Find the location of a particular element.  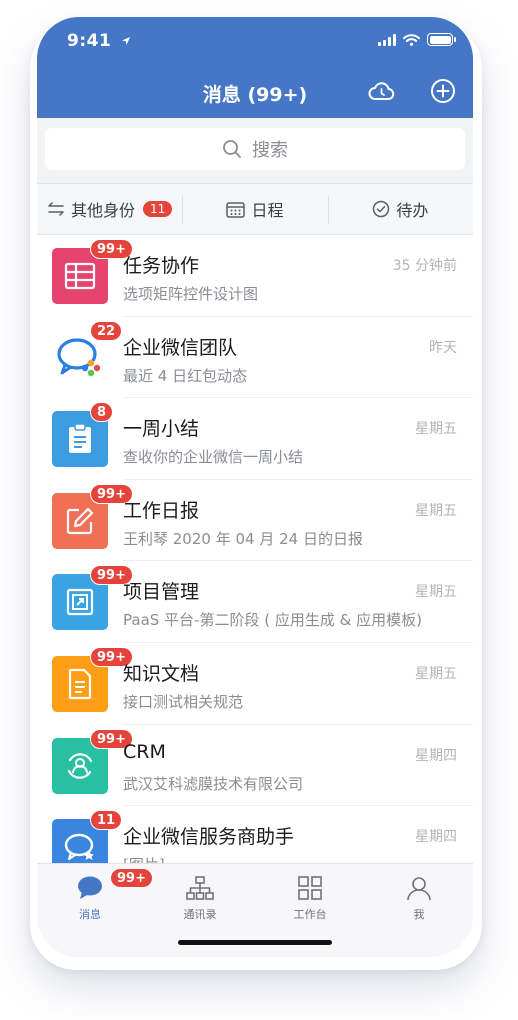

plus-circle-icon is located at coordinates (443, 91).